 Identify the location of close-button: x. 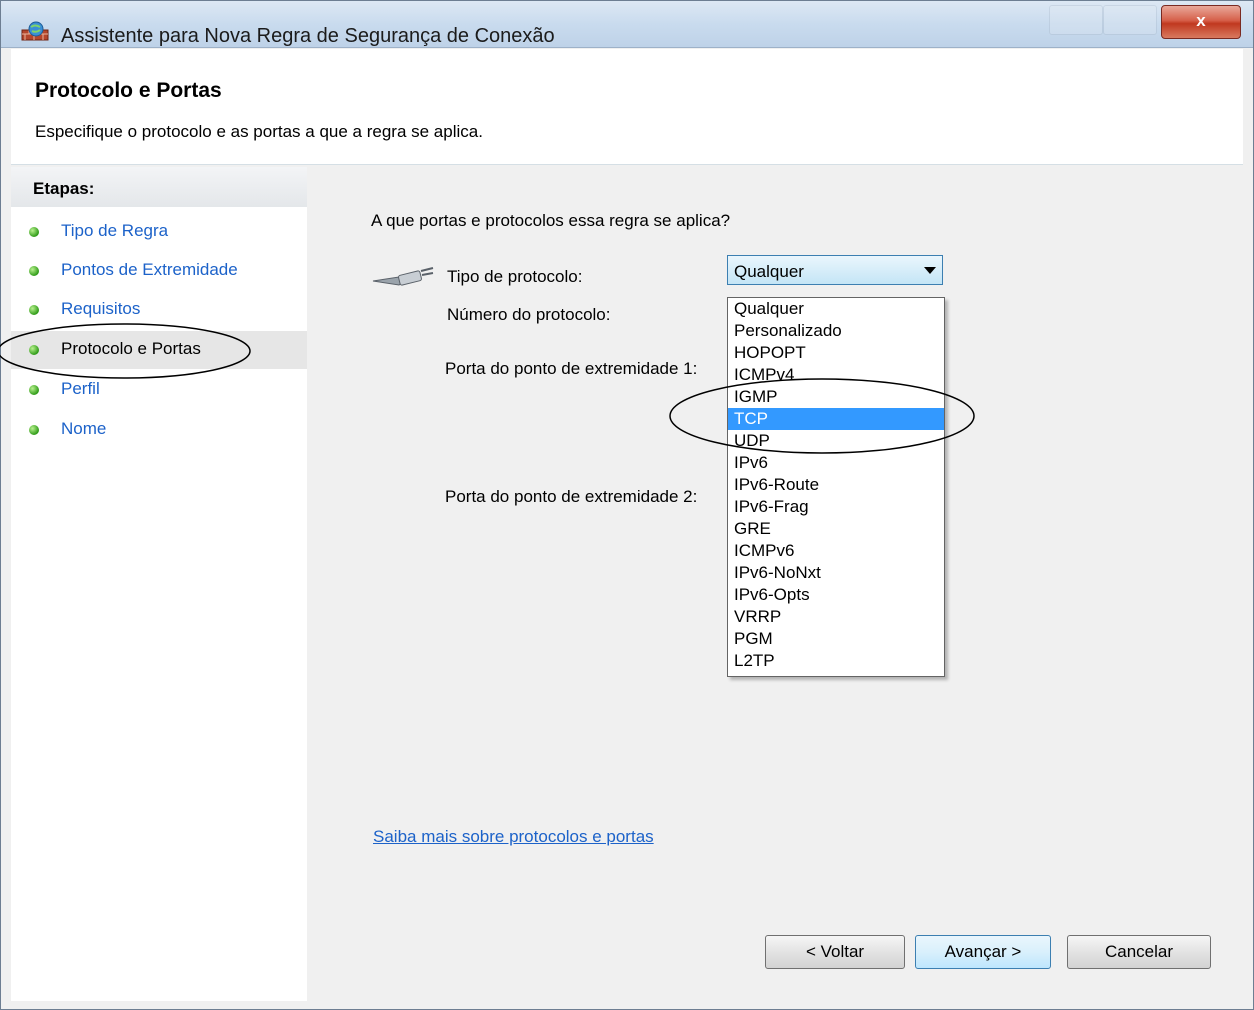
(1201, 22).